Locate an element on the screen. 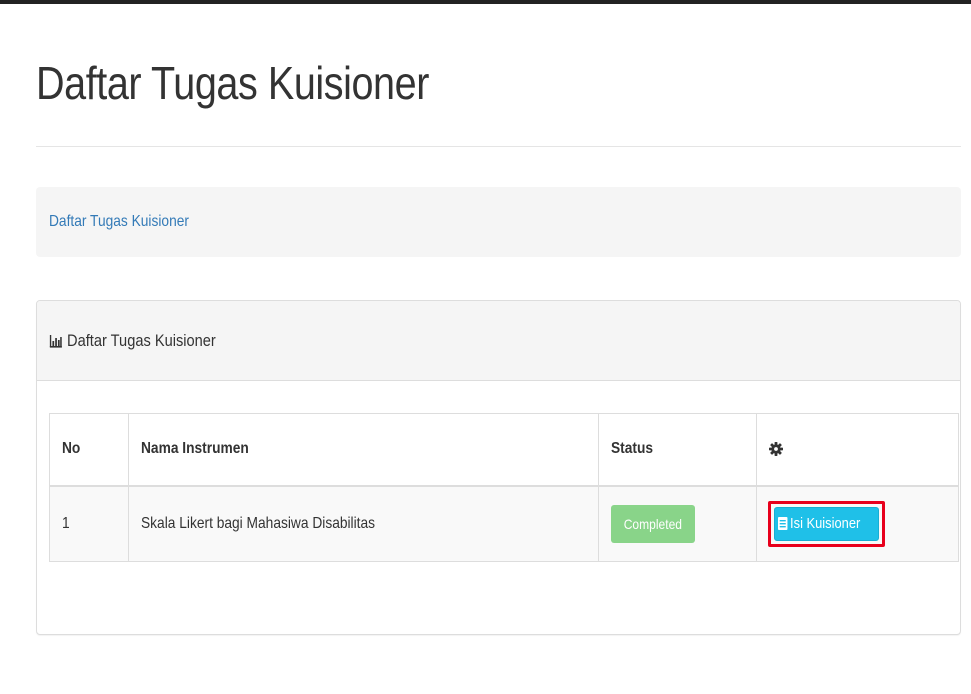  highlight-frame: Isi Kuisioner is located at coordinates (826, 523).